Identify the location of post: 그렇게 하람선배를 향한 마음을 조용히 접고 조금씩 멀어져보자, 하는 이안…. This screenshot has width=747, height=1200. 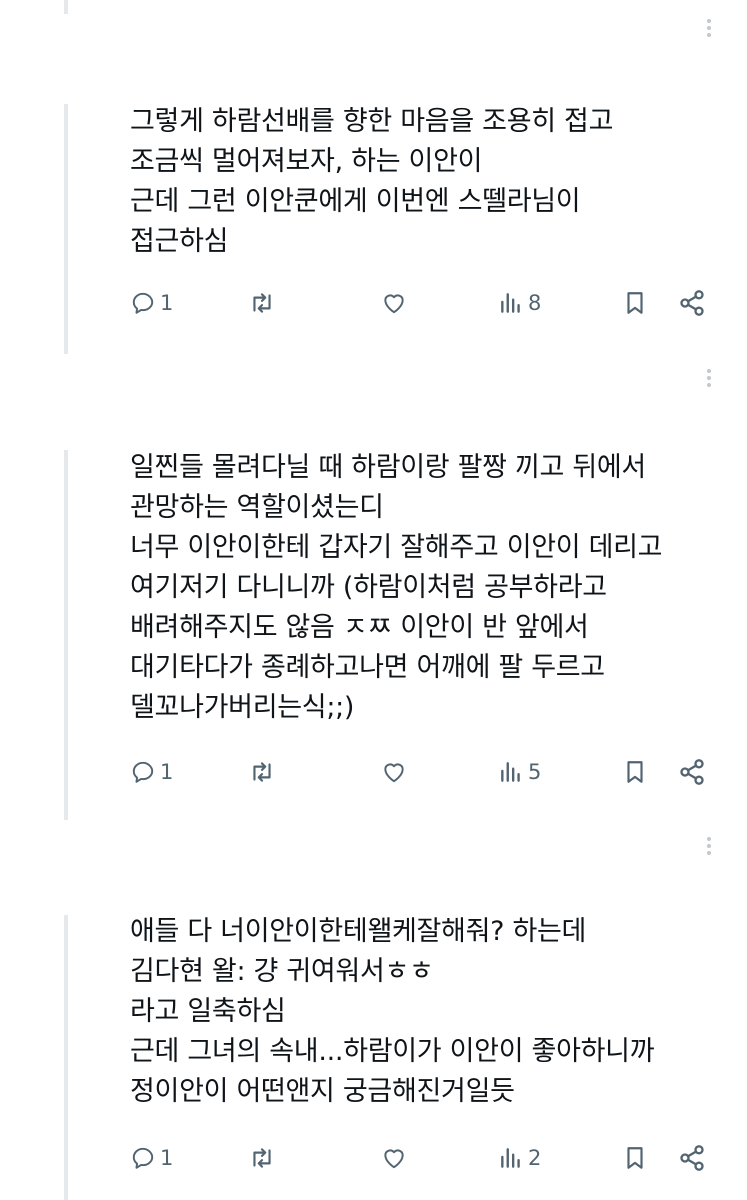
(428, 182).